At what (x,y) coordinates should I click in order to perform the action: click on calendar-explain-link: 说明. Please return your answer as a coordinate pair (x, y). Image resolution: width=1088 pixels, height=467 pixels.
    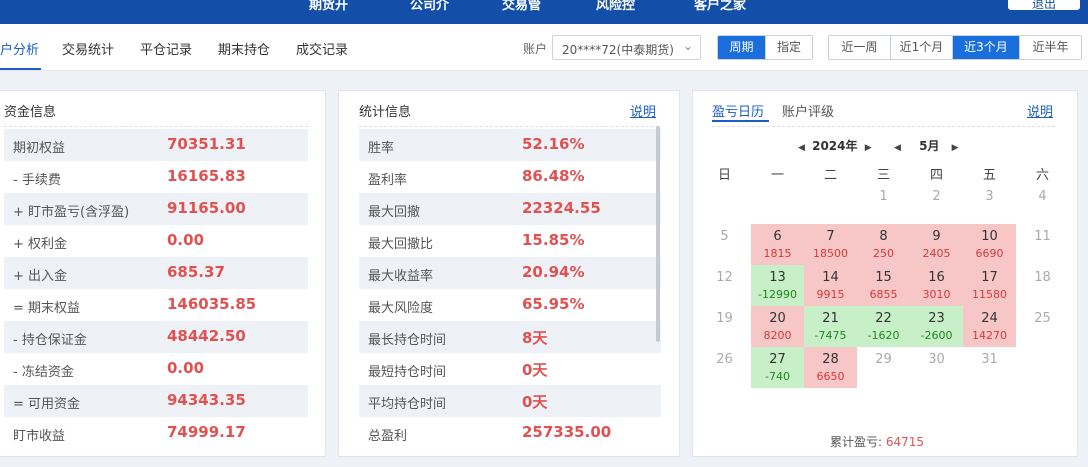
    Looking at the image, I should click on (1040, 110).